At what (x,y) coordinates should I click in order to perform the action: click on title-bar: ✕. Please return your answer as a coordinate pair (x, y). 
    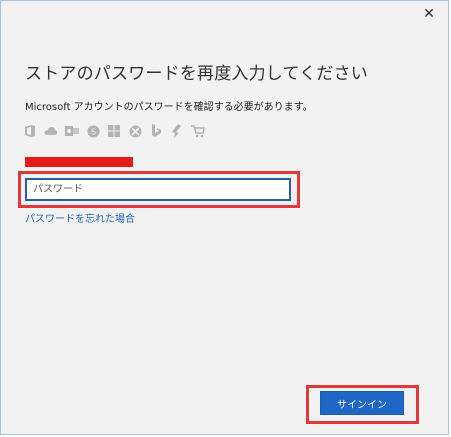
    Looking at the image, I should click on (224, 14).